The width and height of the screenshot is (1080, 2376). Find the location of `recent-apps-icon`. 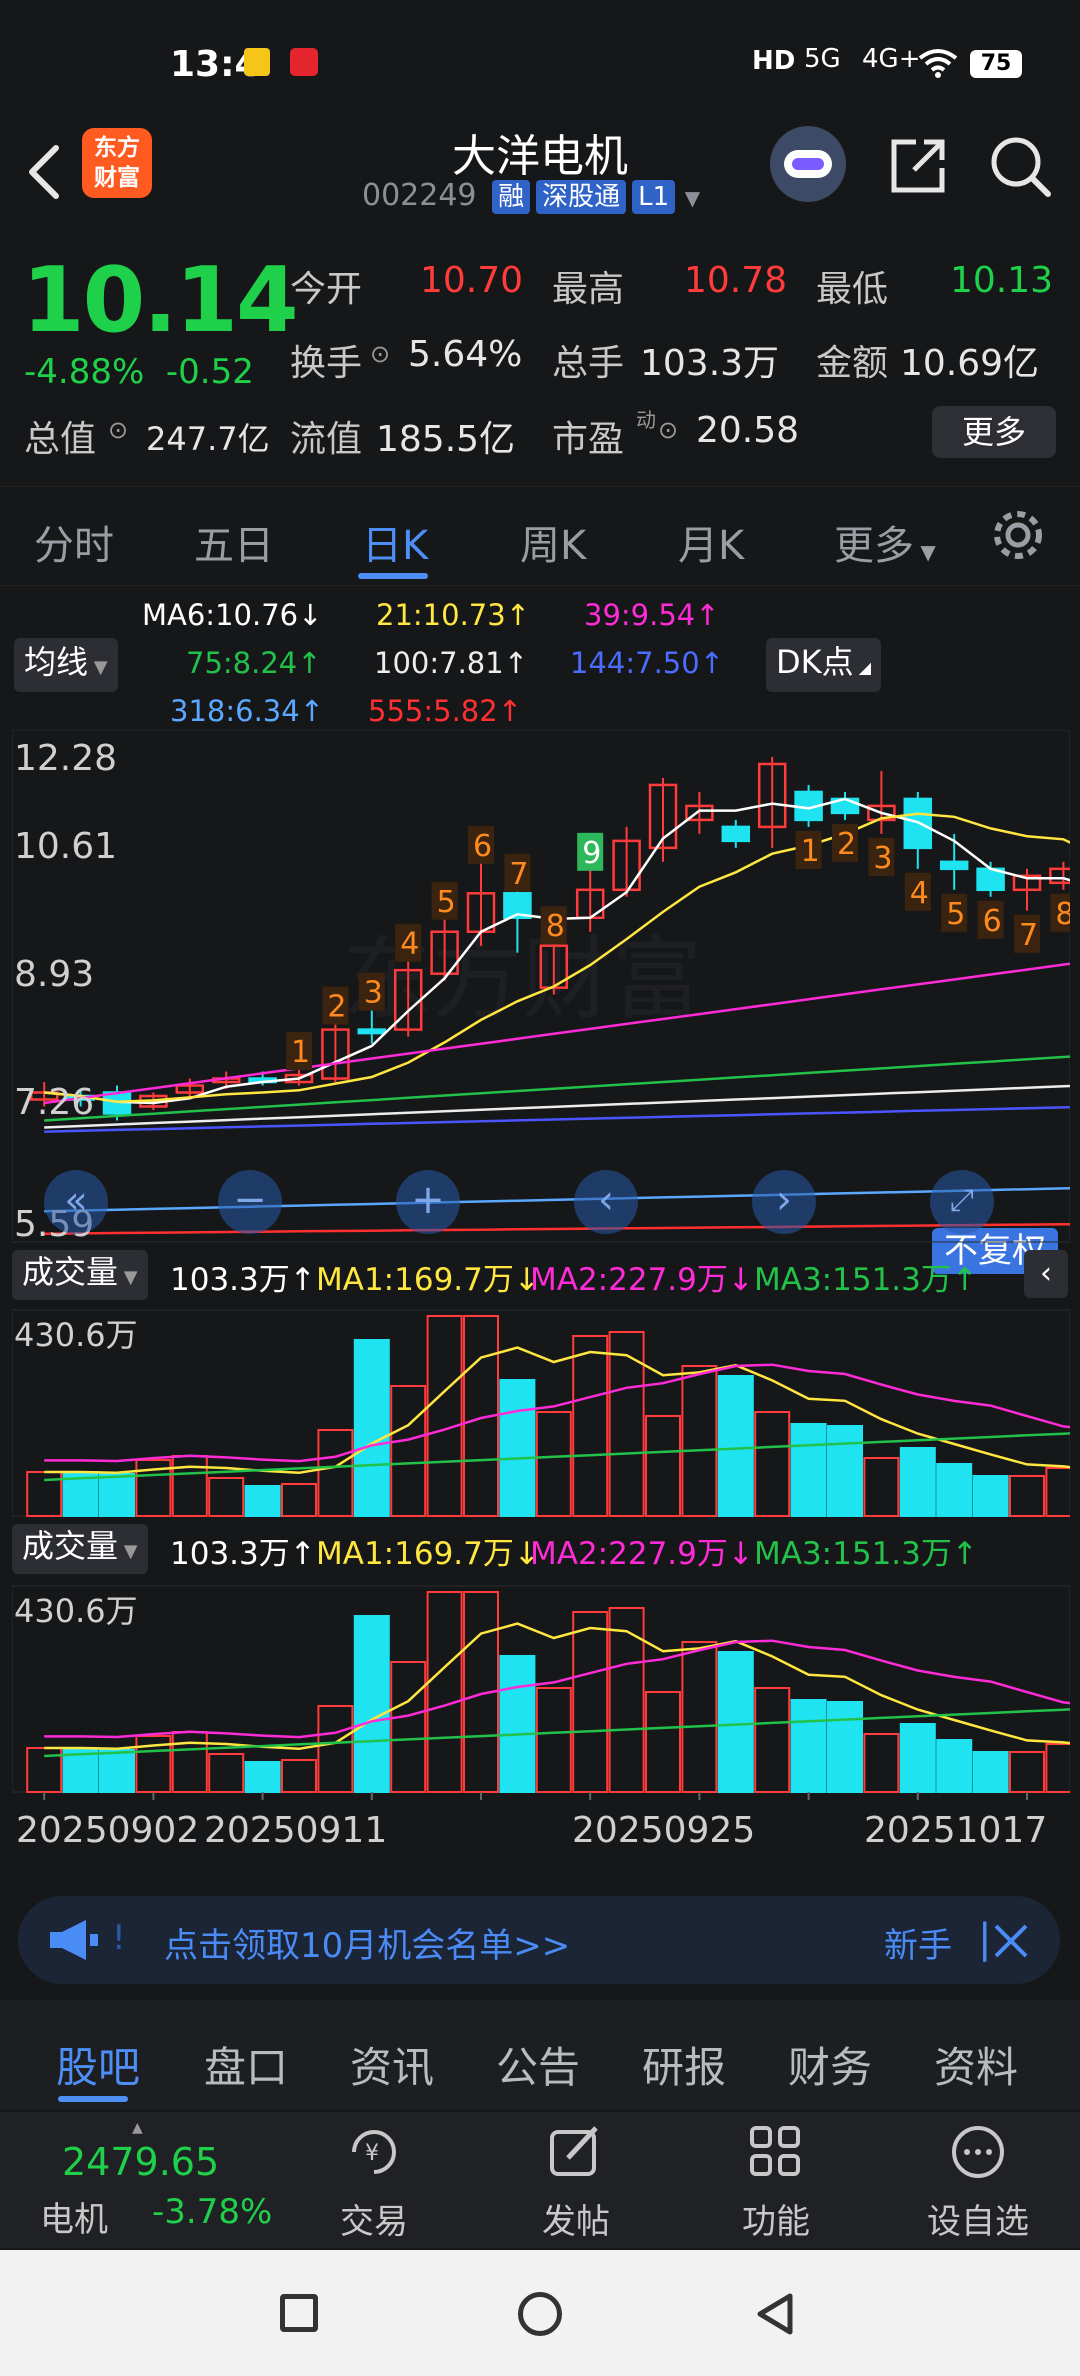

recent-apps-icon is located at coordinates (299, 2313).